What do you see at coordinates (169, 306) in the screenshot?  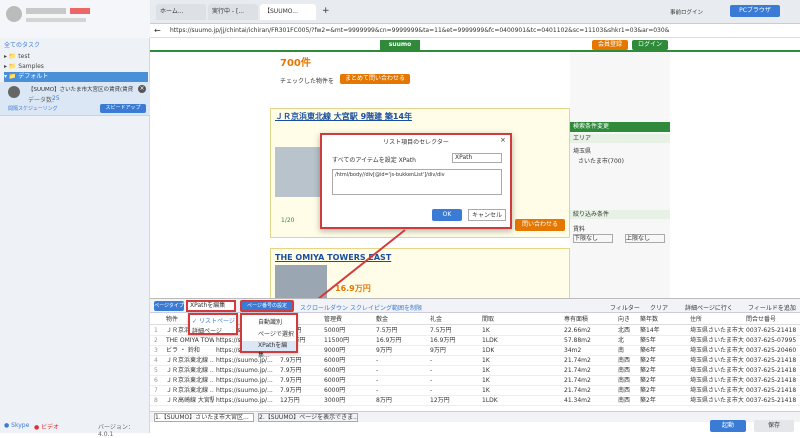 I see `page-type-button: ページタイプ` at bounding box center [169, 306].